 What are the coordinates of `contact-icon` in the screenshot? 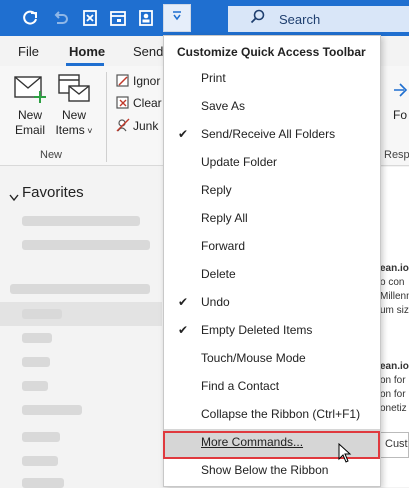 It's located at (146, 18).